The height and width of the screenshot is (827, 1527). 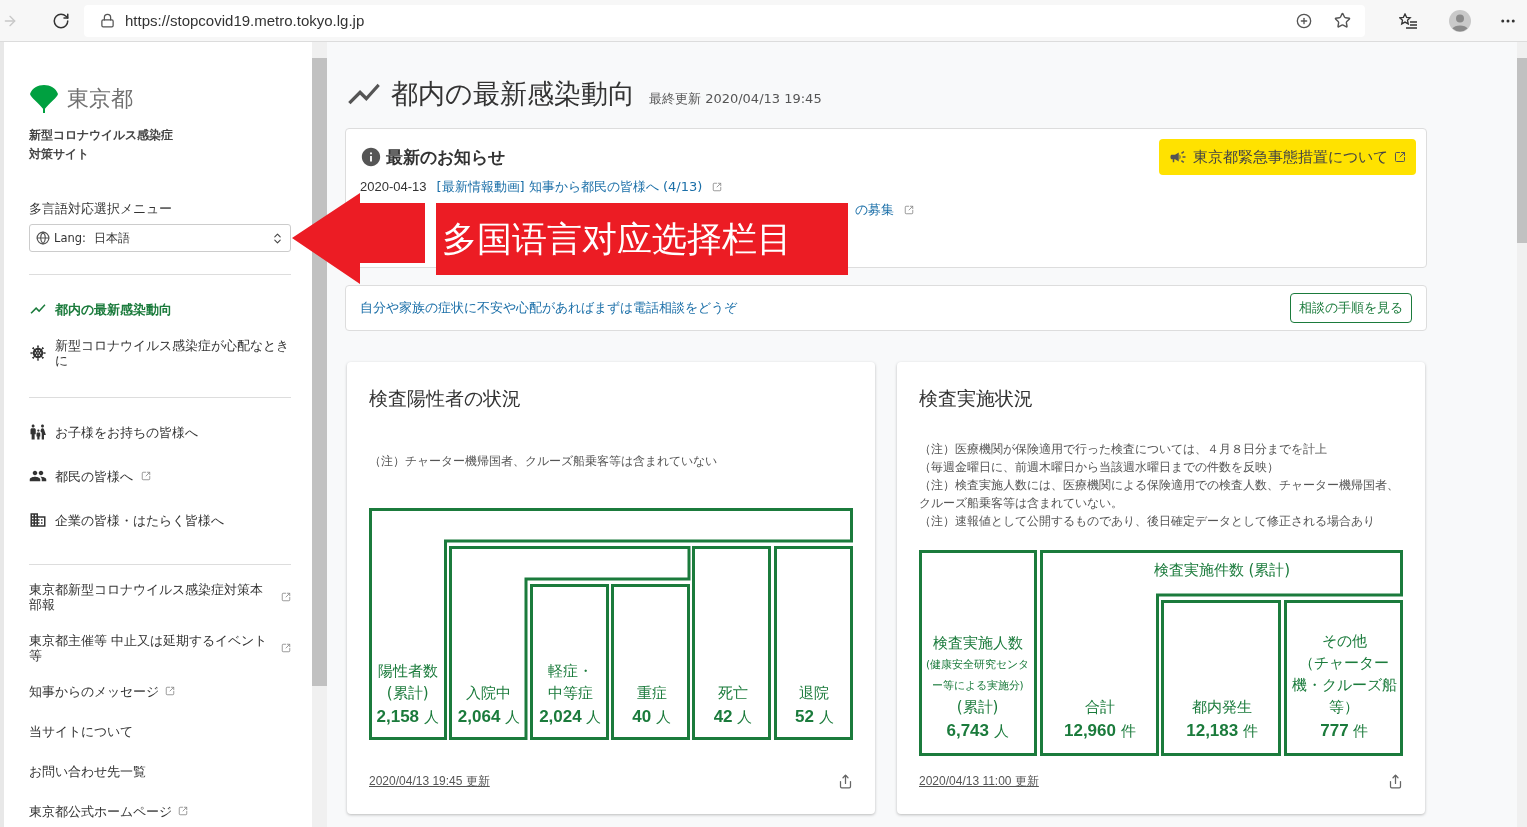 What do you see at coordinates (107, 20) in the screenshot?
I see `lock-icon` at bounding box center [107, 20].